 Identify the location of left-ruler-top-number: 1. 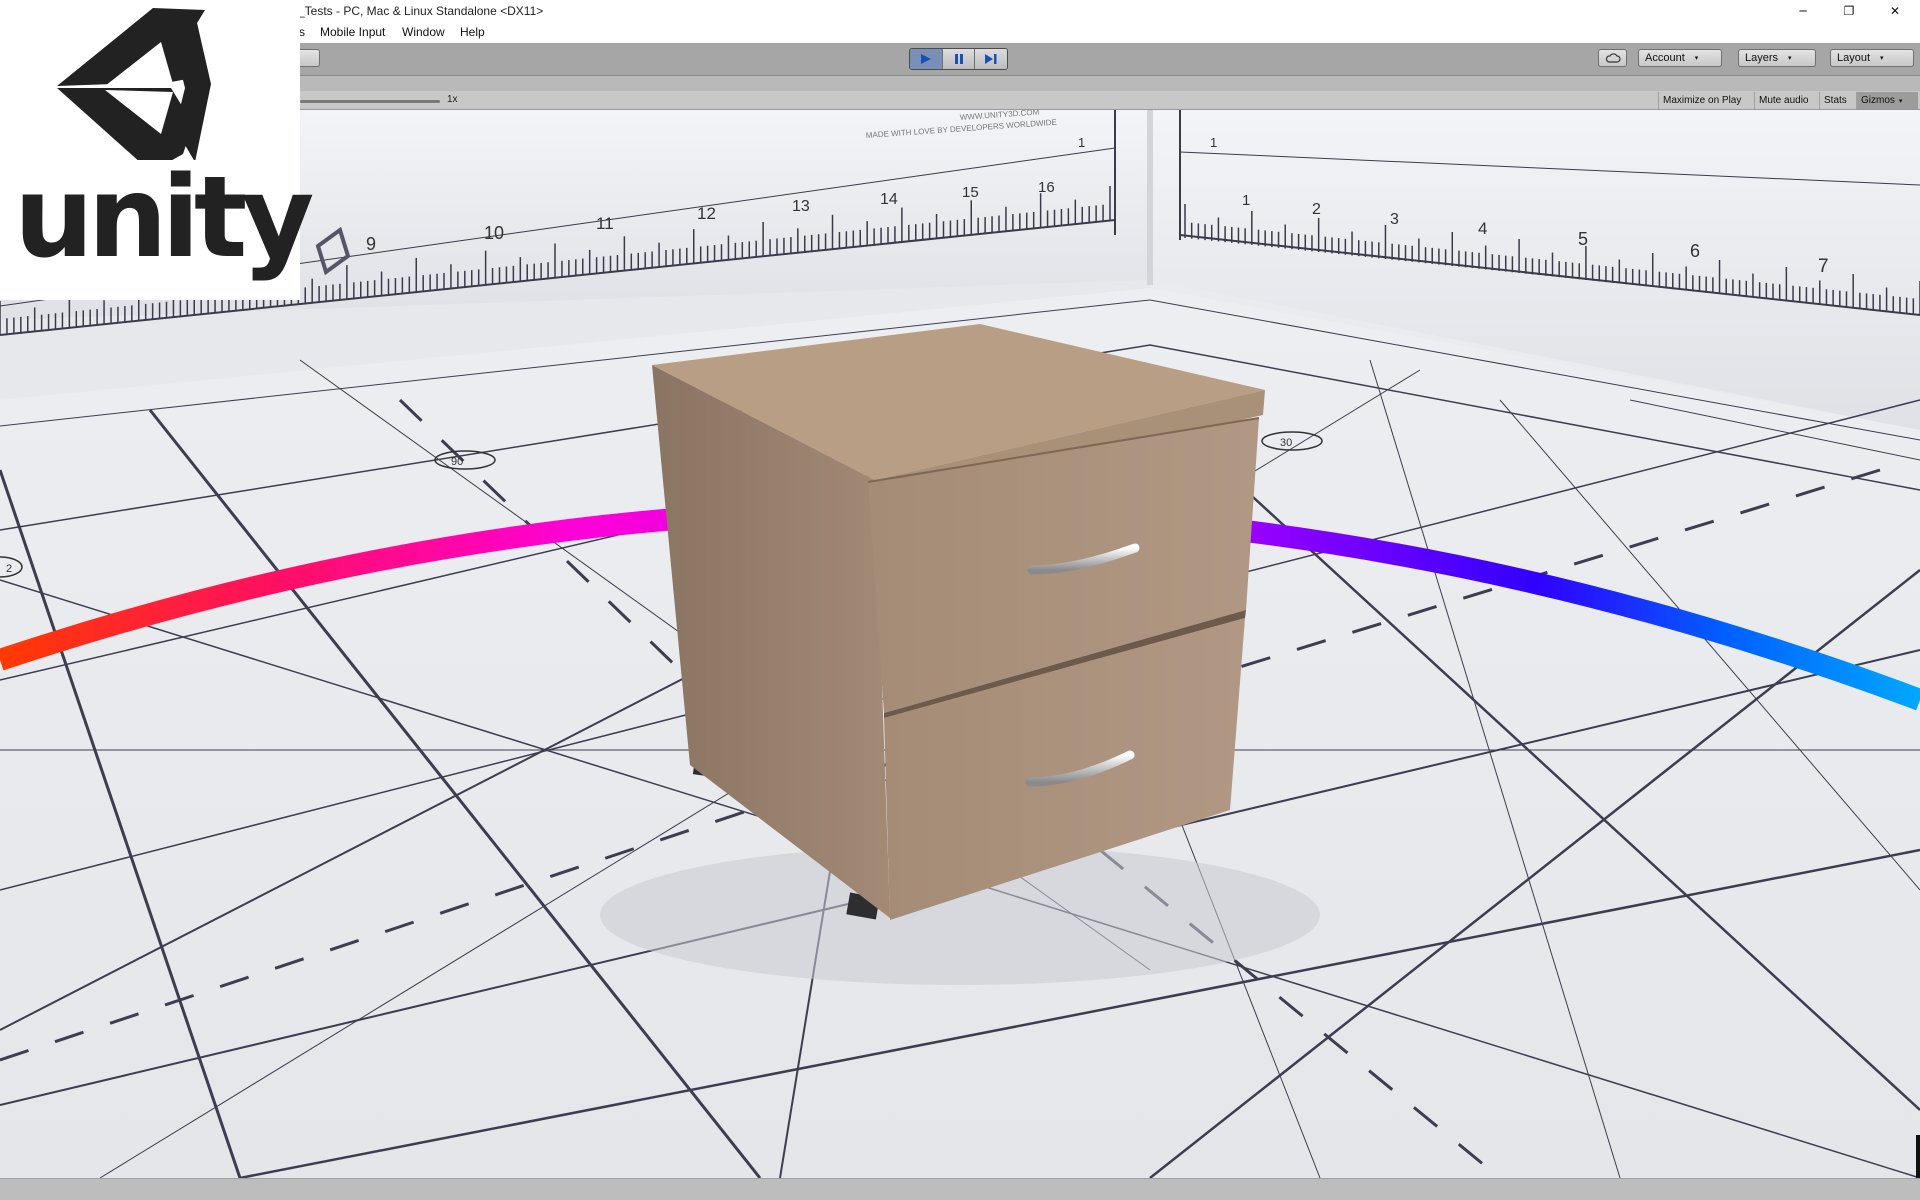
(1081, 142).